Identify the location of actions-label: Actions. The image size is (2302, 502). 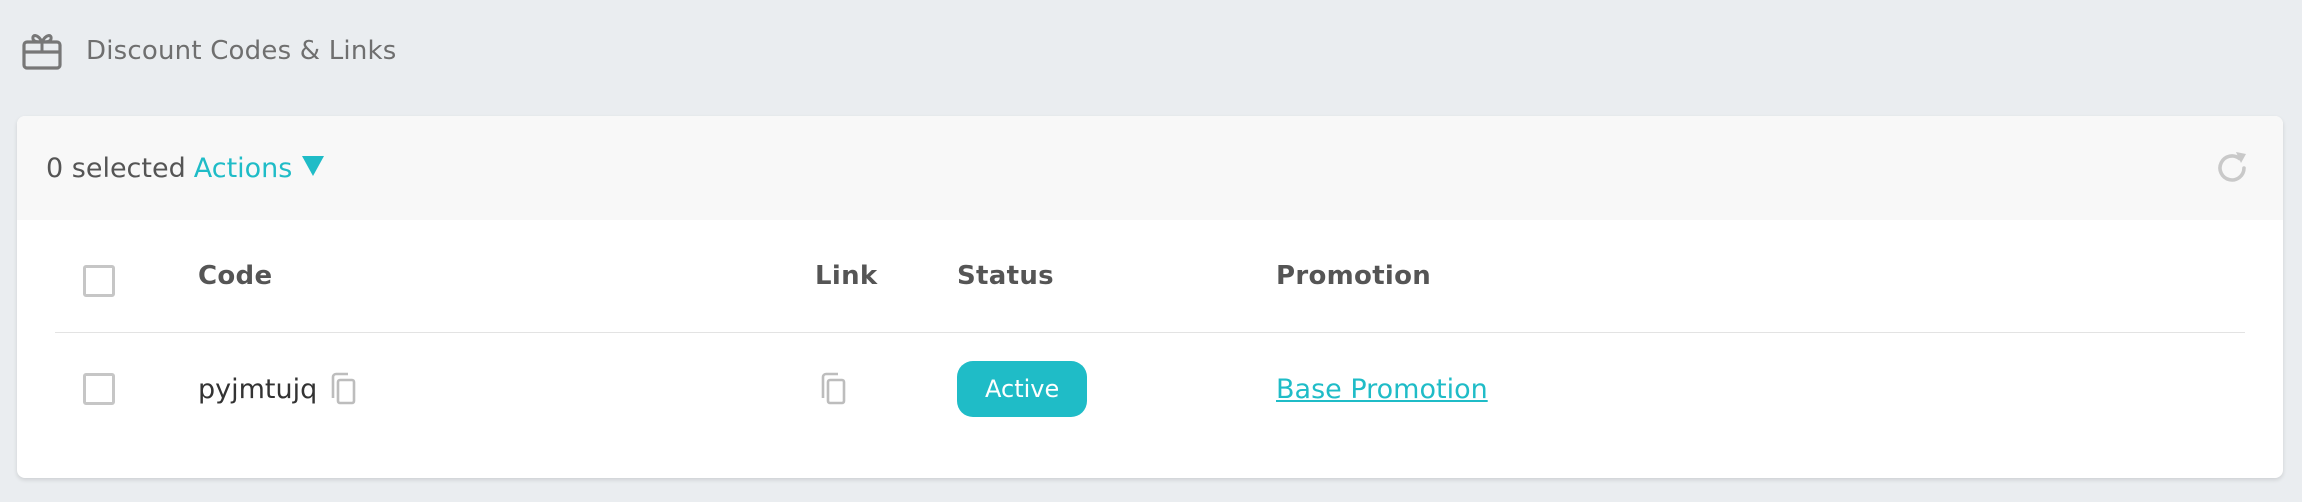
(243, 168).